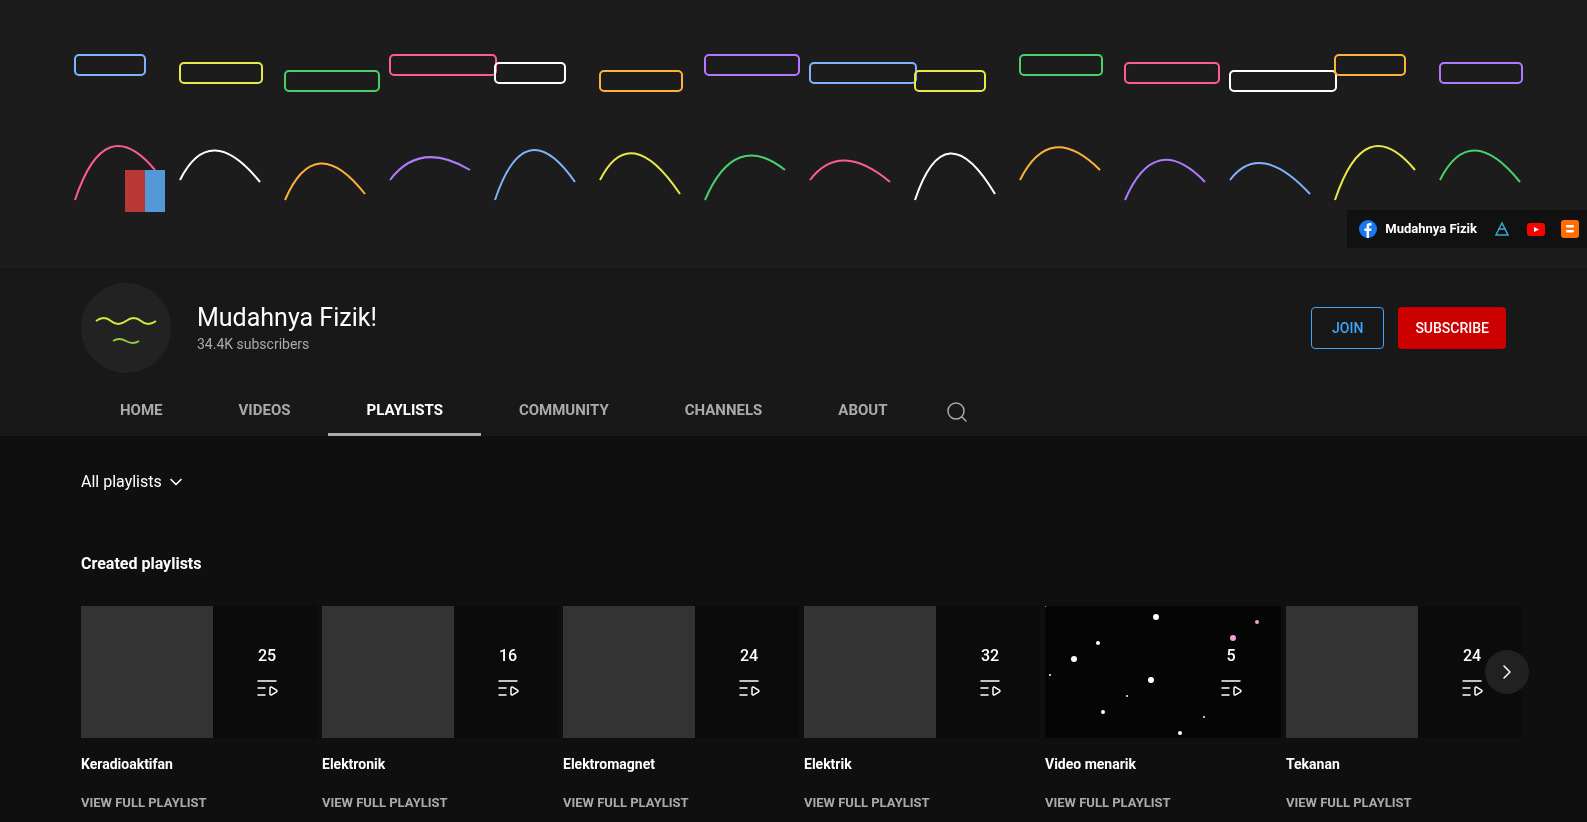 The image size is (1587, 822). Describe the element at coordinates (199, 764) in the screenshot. I see `playlist-title: Keradioaktifan` at that location.